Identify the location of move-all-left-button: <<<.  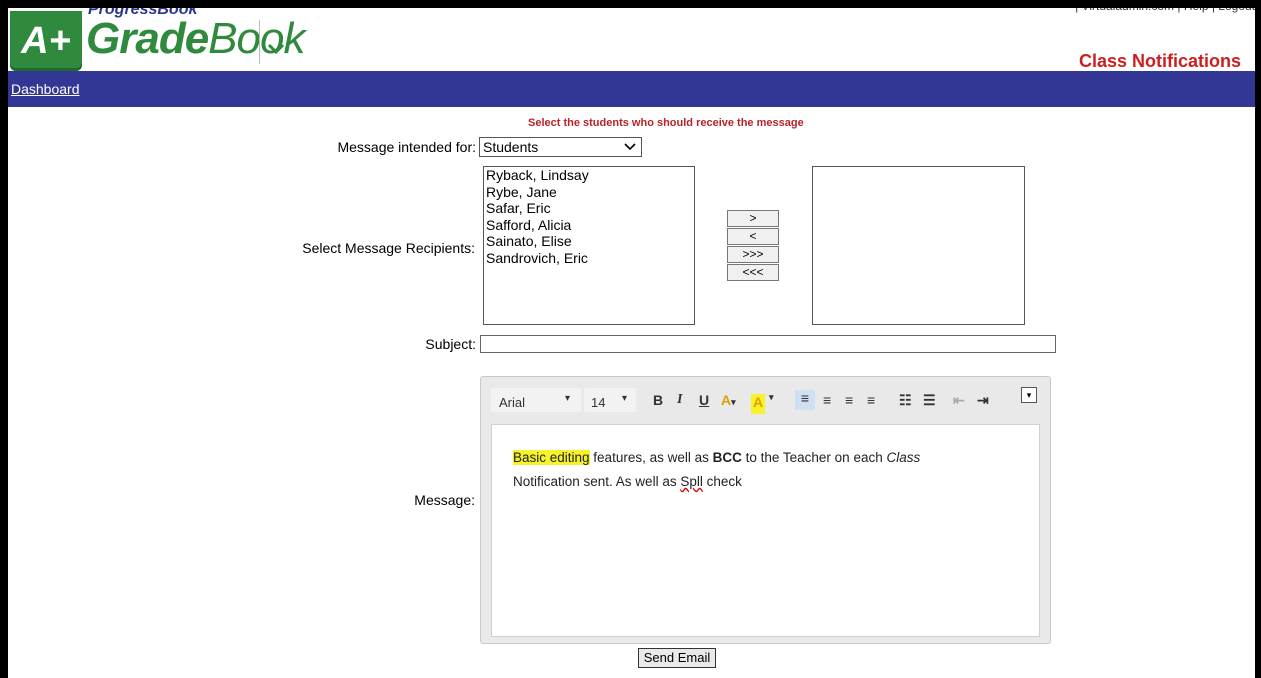
(753, 272).